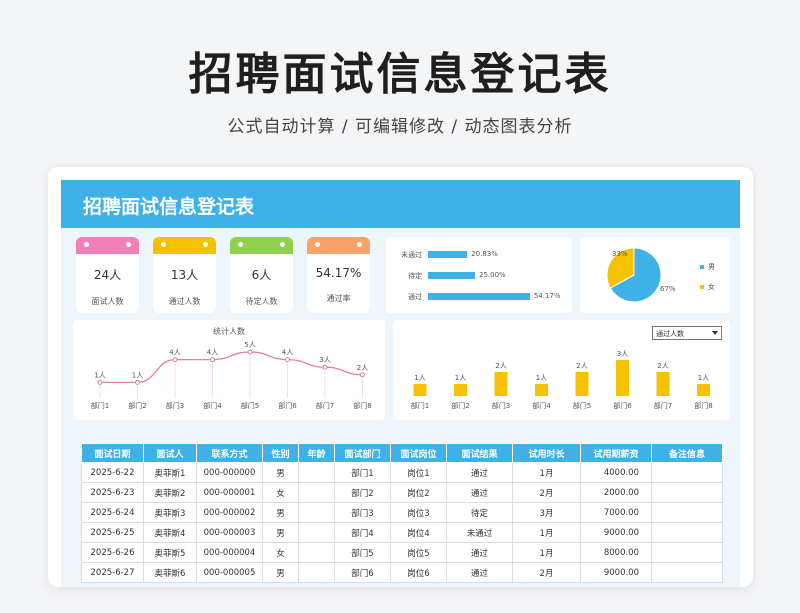  I want to click on table-cell: 奥菲斯5, so click(170, 552).